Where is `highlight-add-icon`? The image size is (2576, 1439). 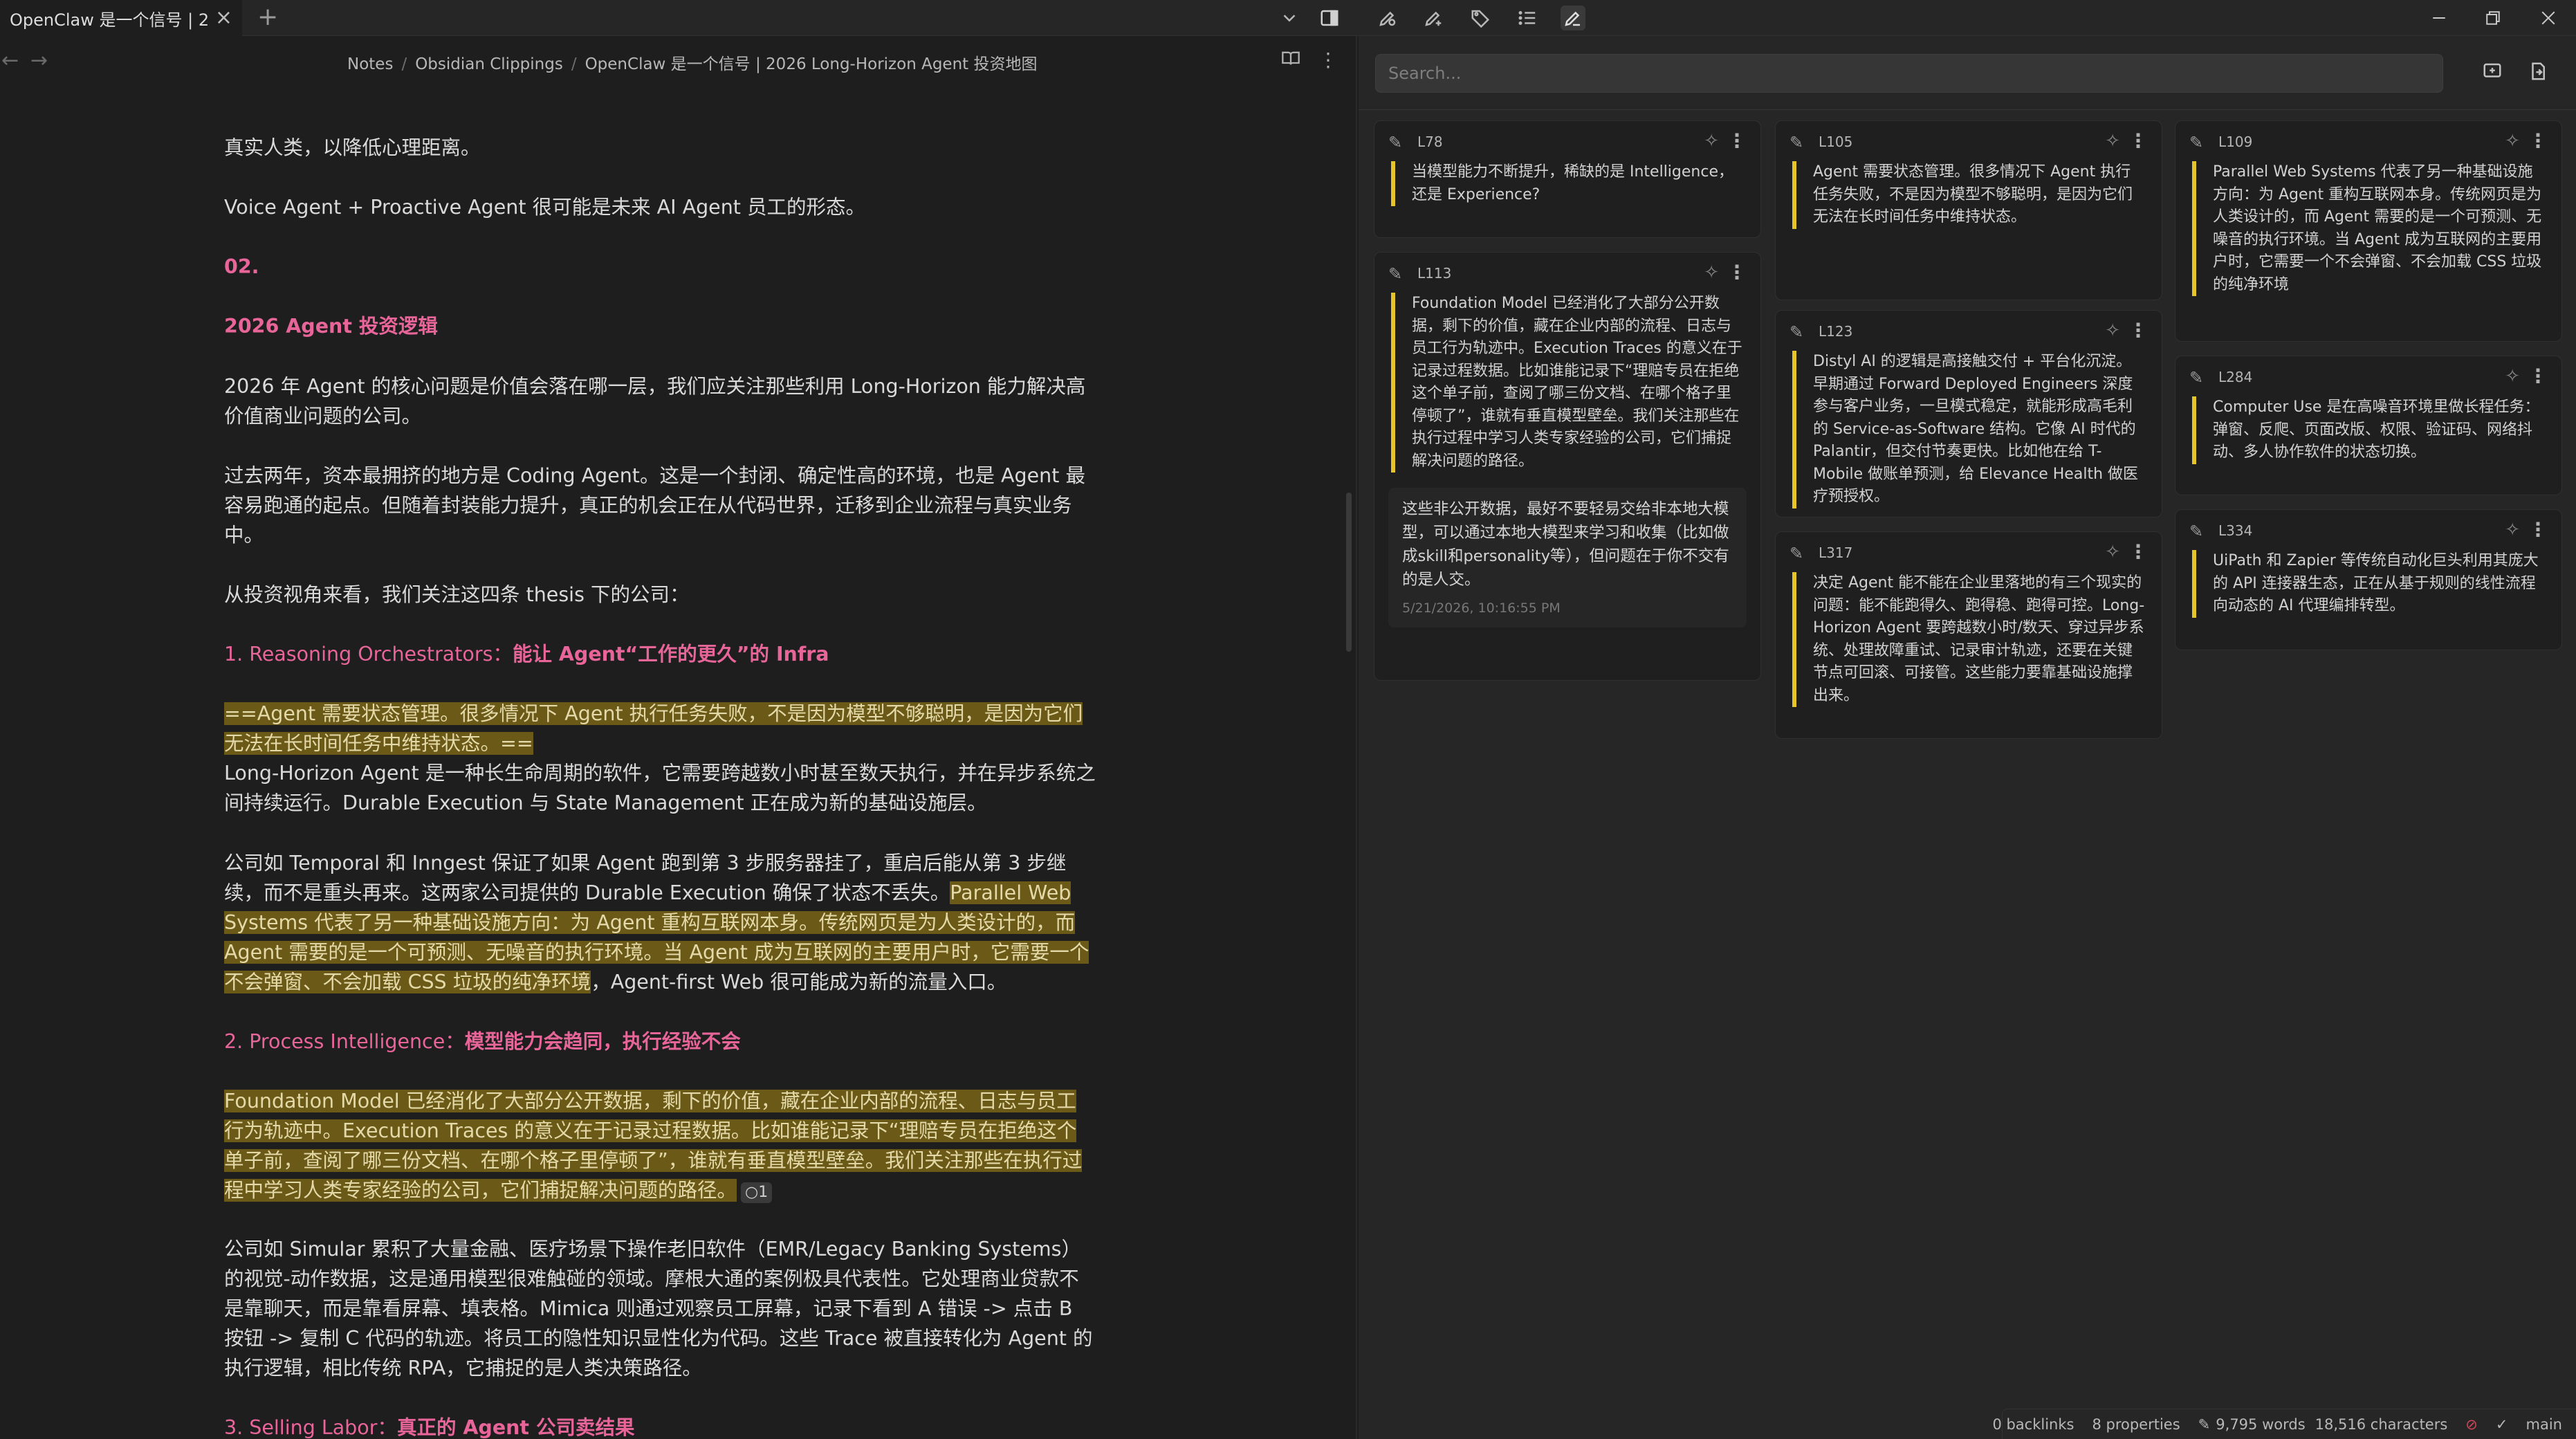
highlight-add-icon is located at coordinates (1433, 18).